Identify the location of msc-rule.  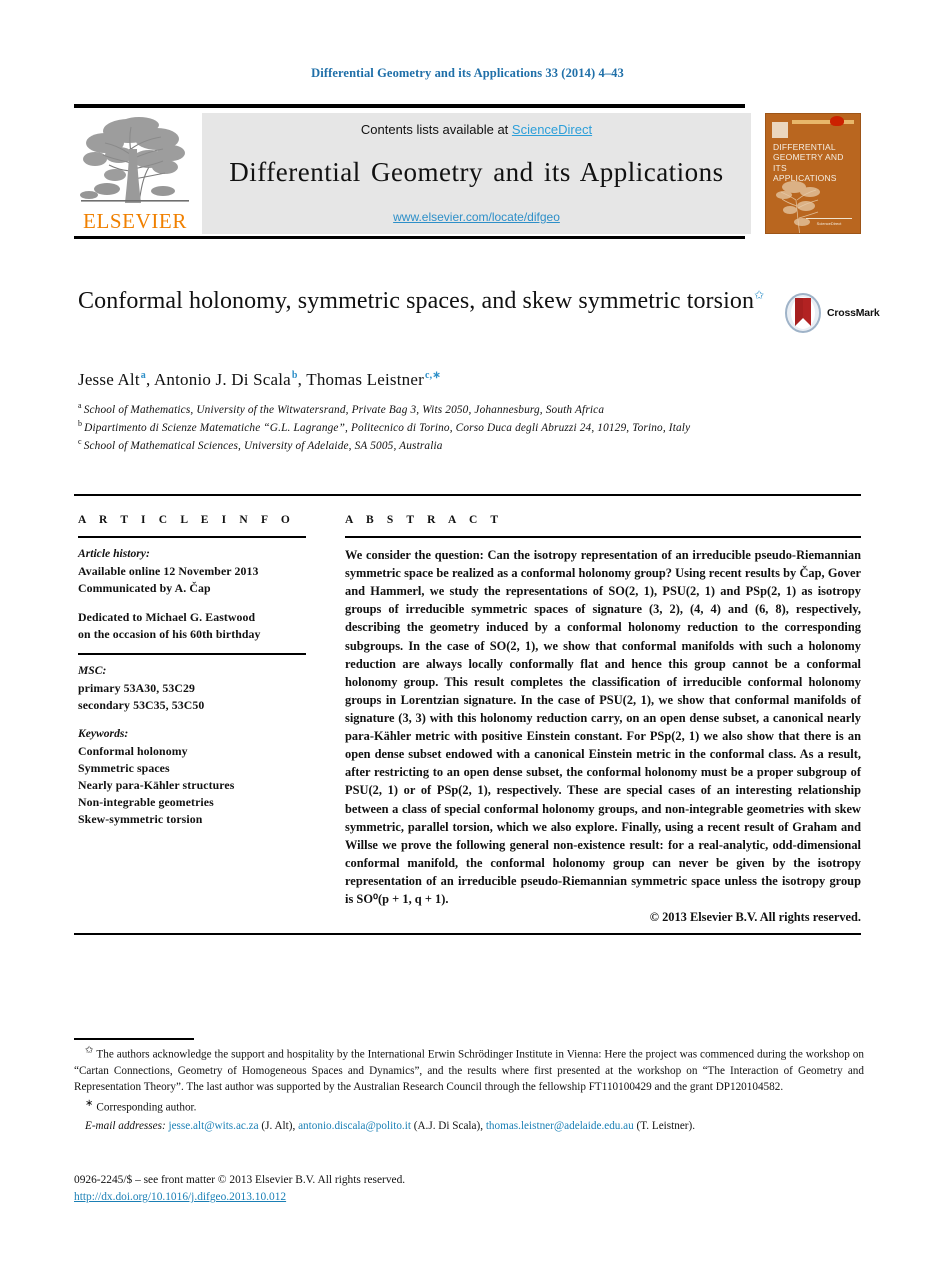
(192, 654).